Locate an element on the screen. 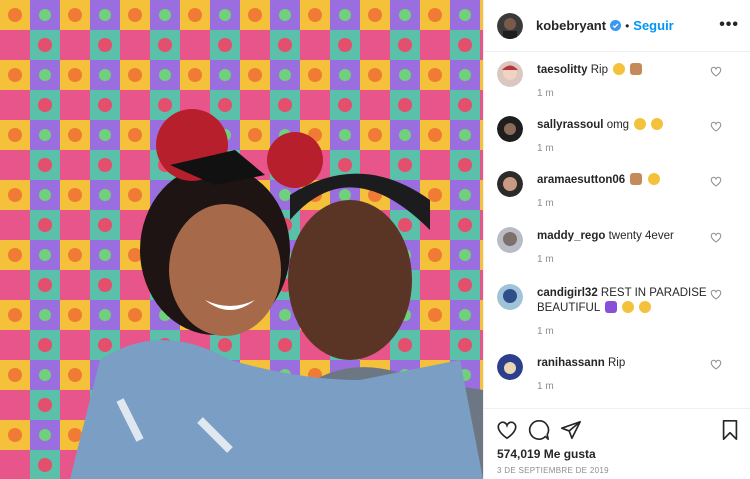 The width and height of the screenshot is (750, 479). heart-icon is located at coordinates (507, 430).